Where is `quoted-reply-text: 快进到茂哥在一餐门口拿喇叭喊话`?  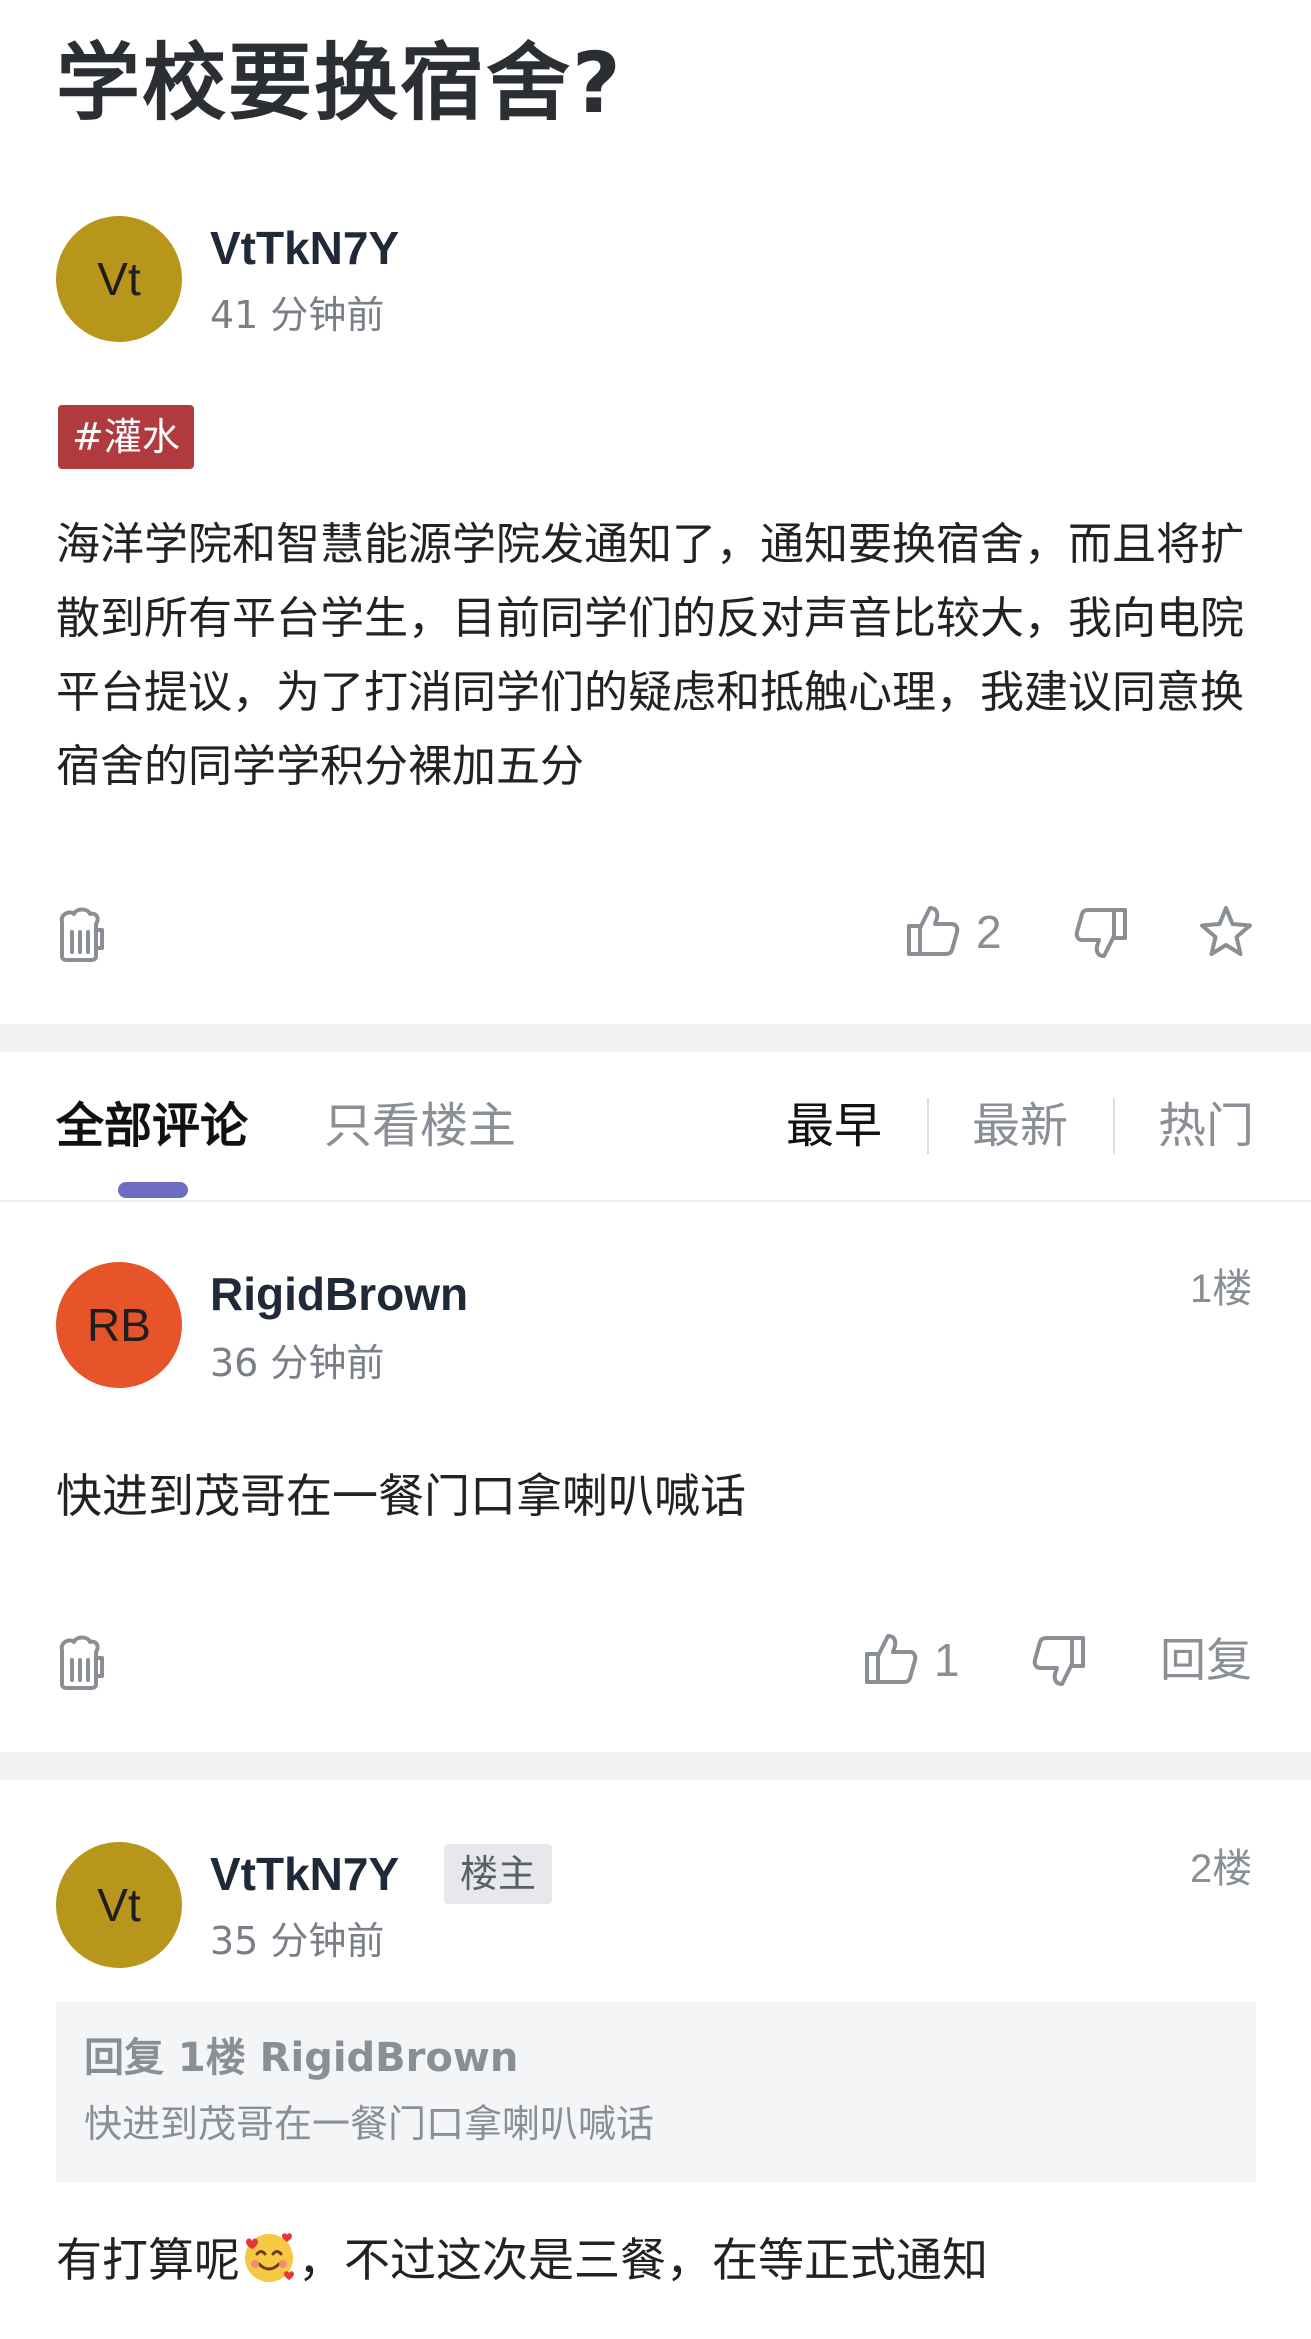 quoted-reply-text: 快进到茂哥在一餐门口拿喇叭喊话 is located at coordinates (369, 2124).